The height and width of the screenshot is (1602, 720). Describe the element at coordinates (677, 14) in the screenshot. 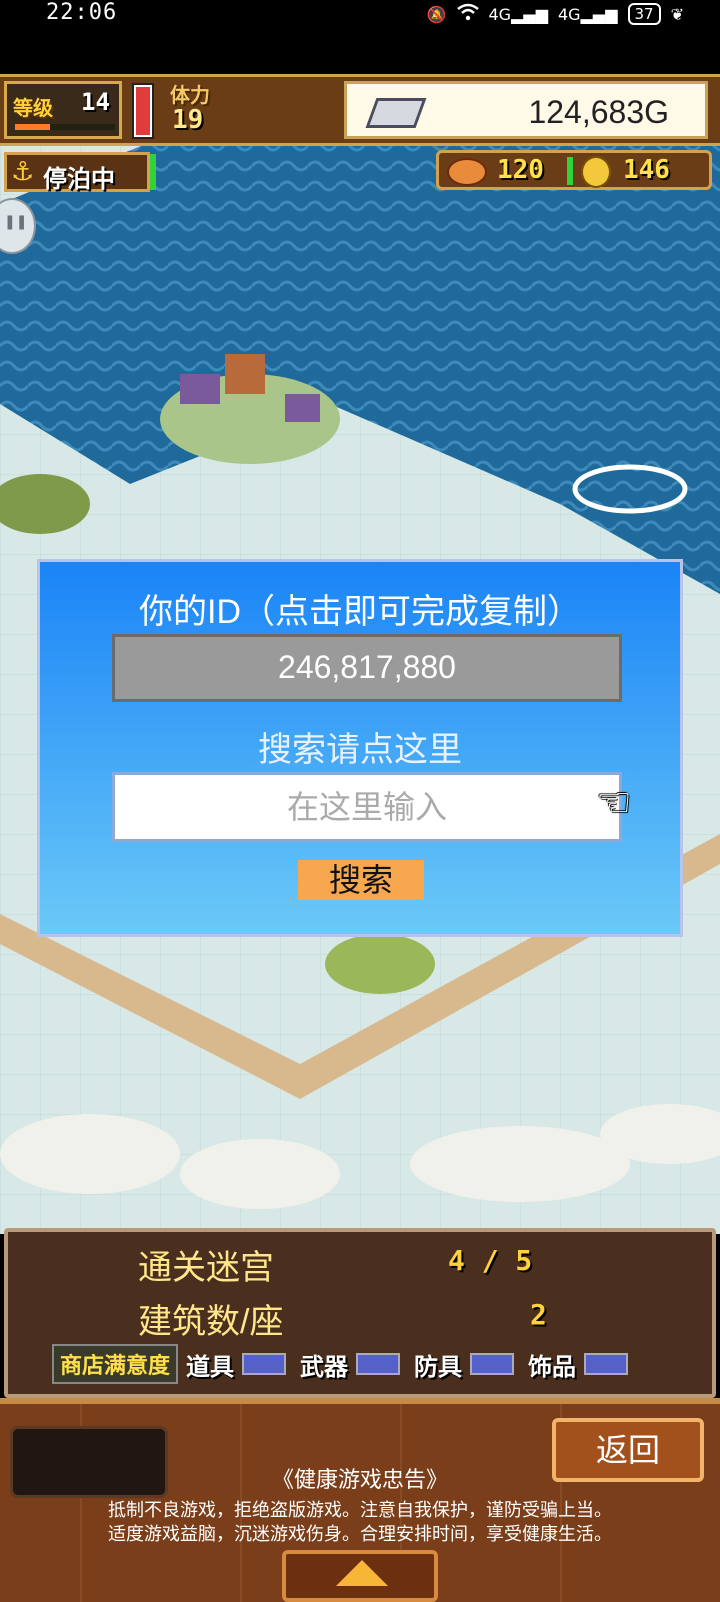

I see `leaf-icon: ❦` at that location.